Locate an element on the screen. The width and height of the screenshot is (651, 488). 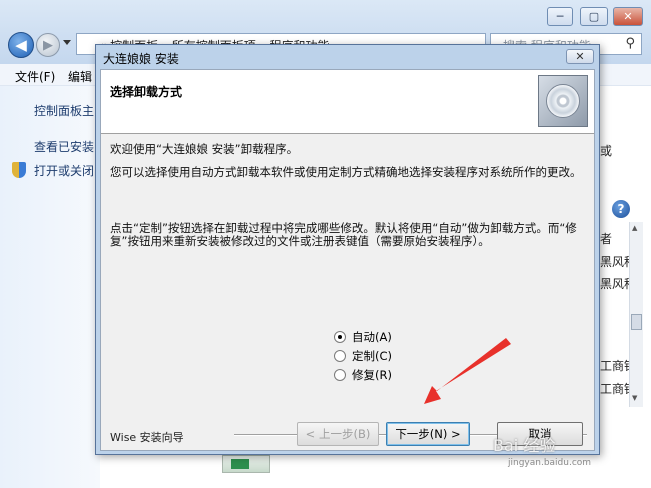
back-button: < 上一步(B) is located at coordinates (338, 434).